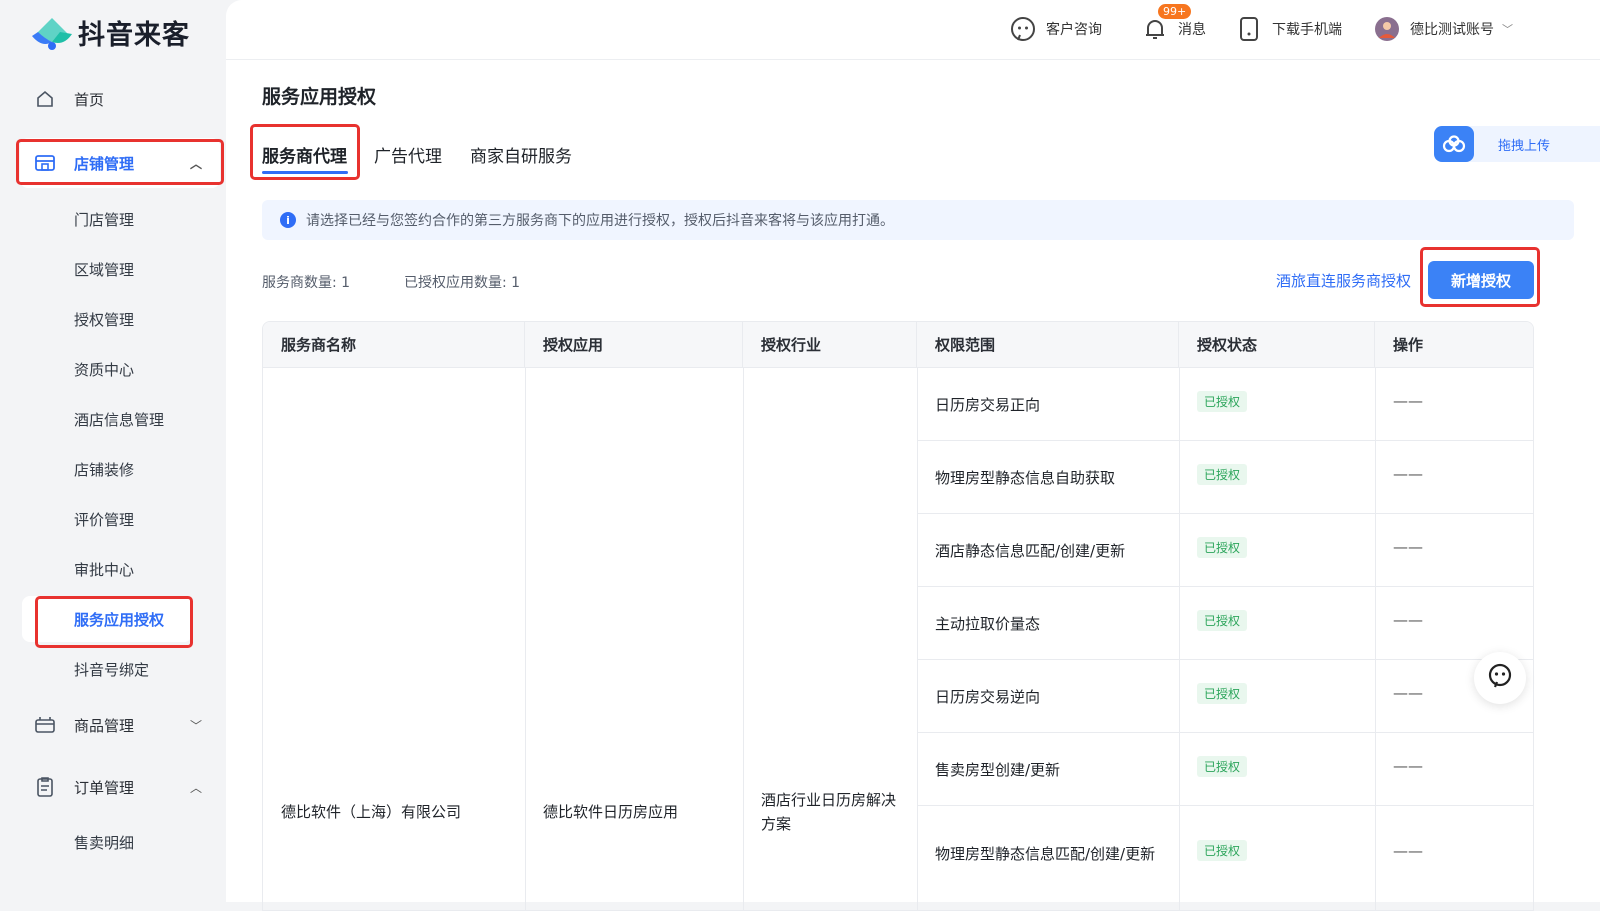 The height and width of the screenshot is (911, 1600). Describe the element at coordinates (304, 154) in the screenshot. I see `tab-service-provider: 服务商代理` at that location.